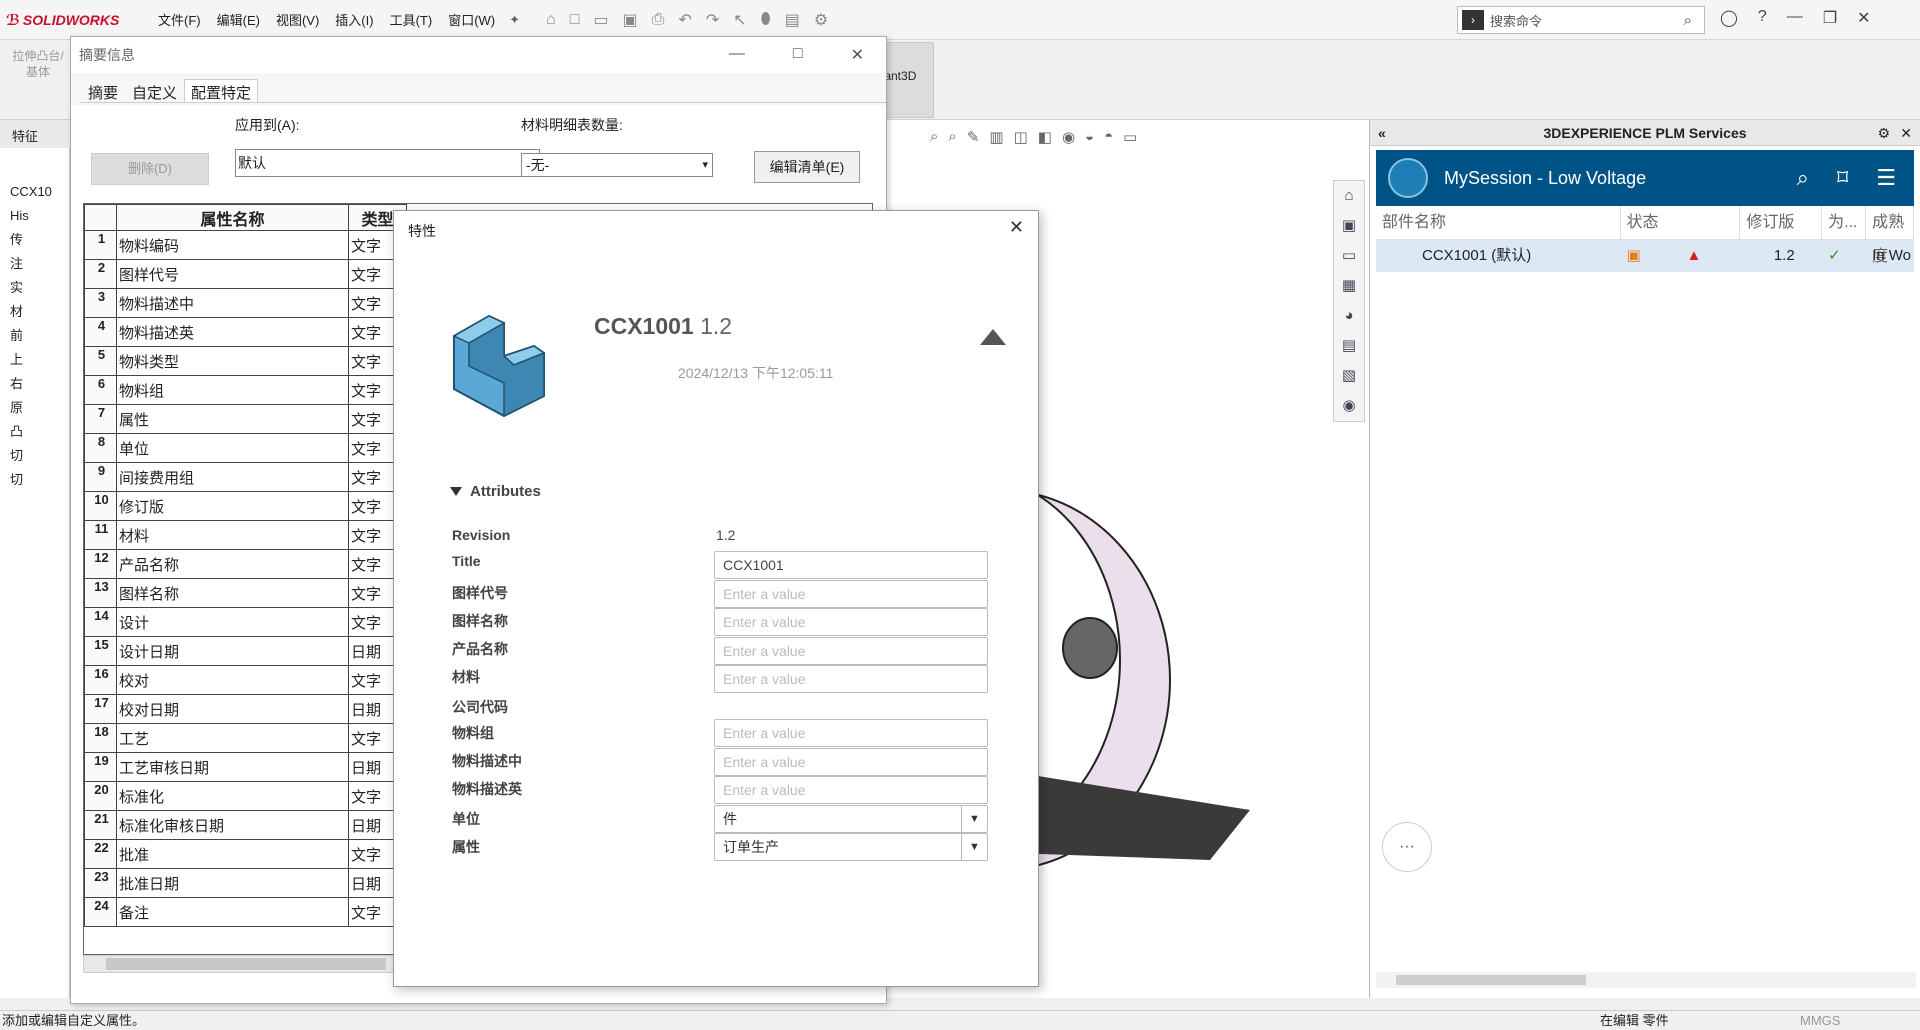 This screenshot has height=1030, width=1920. I want to click on appearance-icon: ◒, so click(1089, 137).